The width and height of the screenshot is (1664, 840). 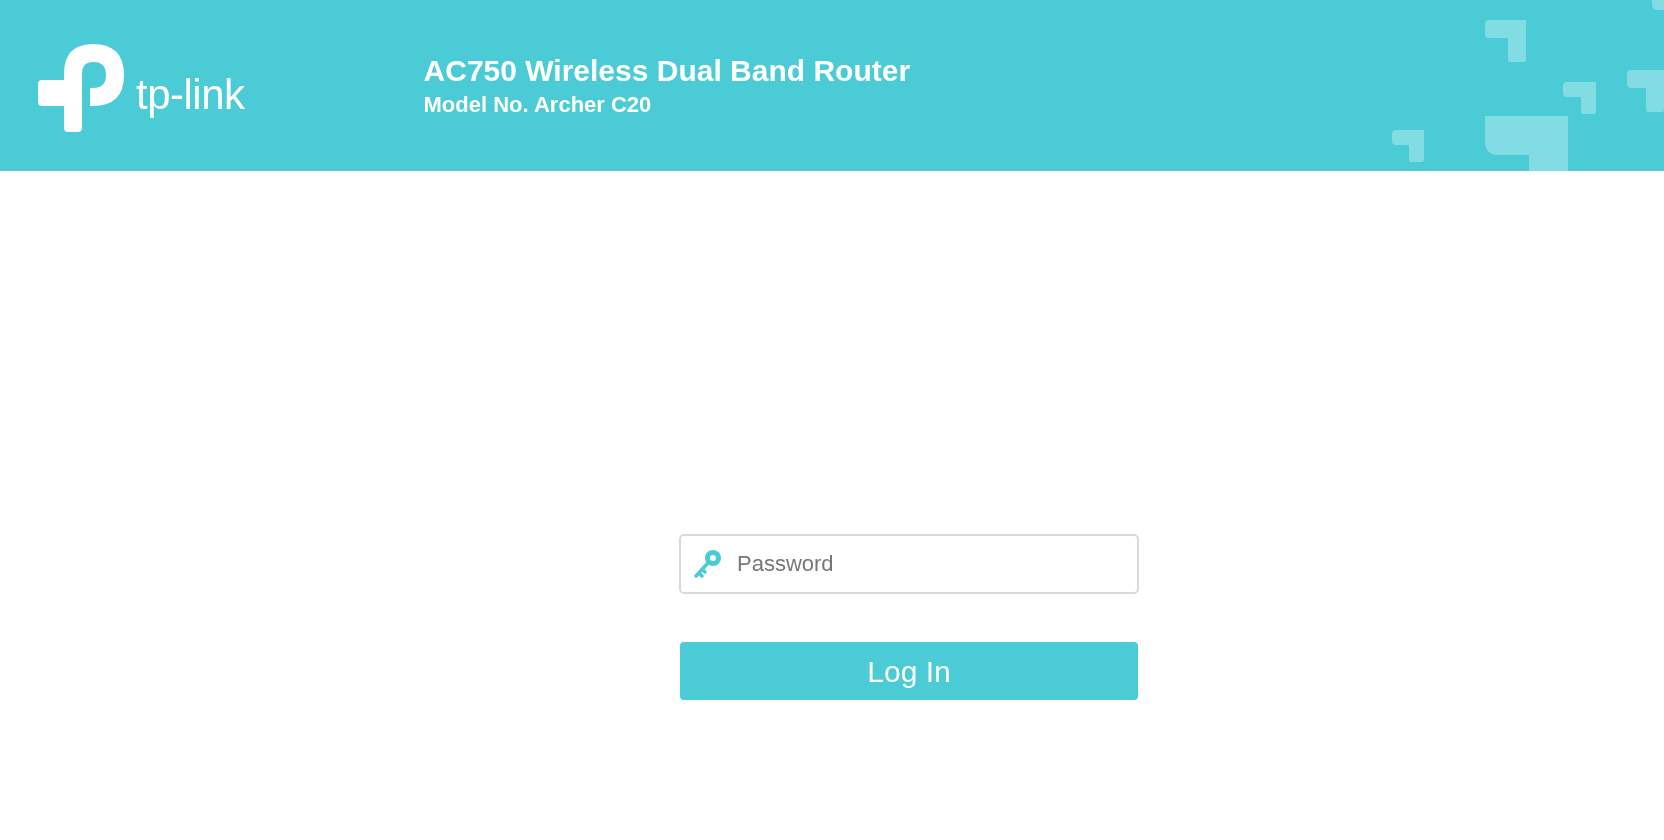 What do you see at coordinates (909, 564) in the screenshot?
I see `password-field: Password` at bounding box center [909, 564].